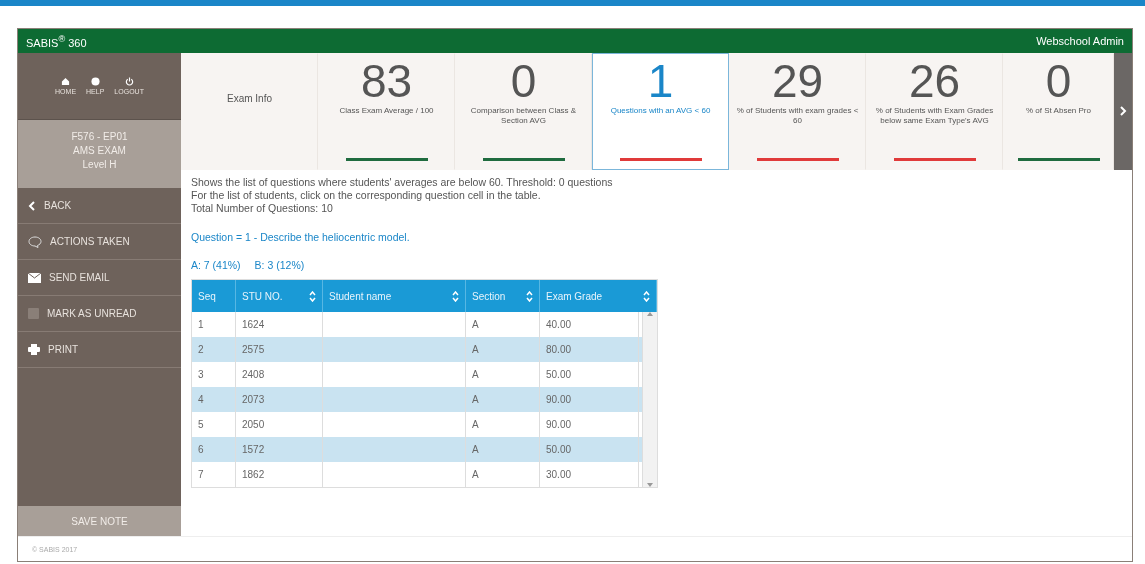 The width and height of the screenshot is (1145, 564). Describe the element at coordinates (56, 41) in the screenshot. I see `brand-logo: SABIS$^{®}$ 360` at that location.